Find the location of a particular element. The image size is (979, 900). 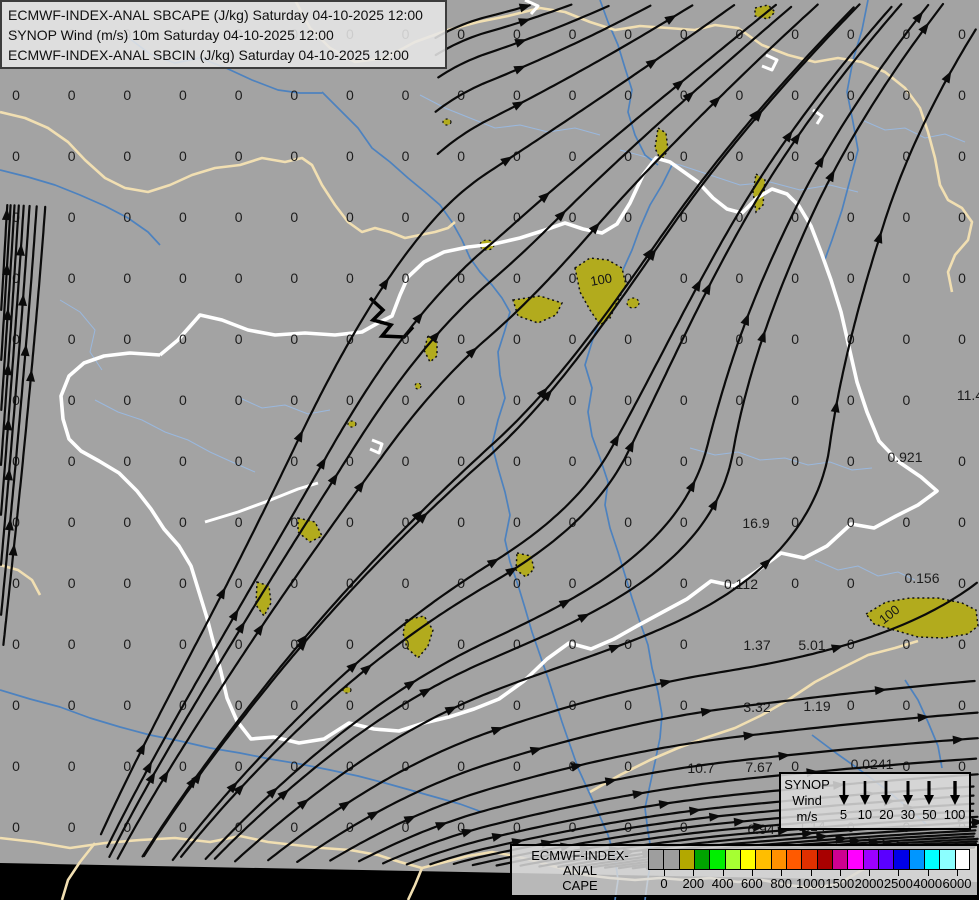

wind-speed-item: 100 is located at coordinates (954, 801).